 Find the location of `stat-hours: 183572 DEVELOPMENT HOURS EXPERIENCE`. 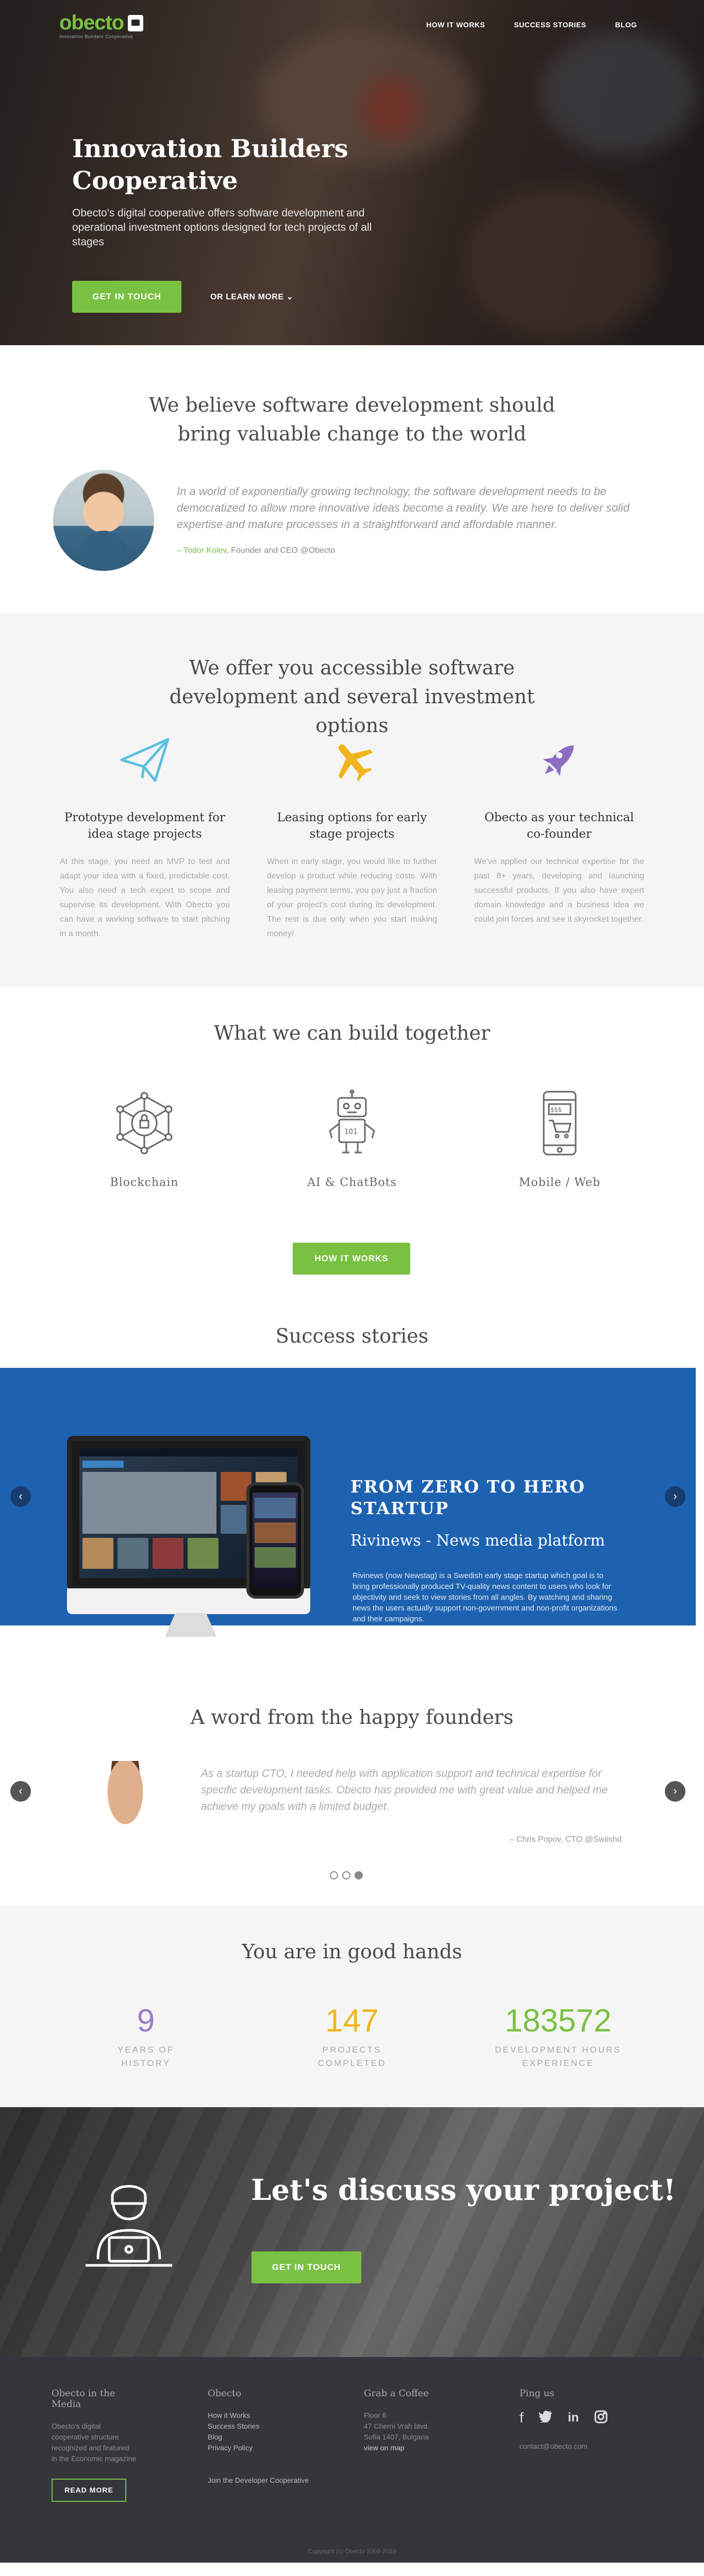

stat-hours: 183572 DEVELOPMENT HOURS EXPERIENCE is located at coordinates (558, 2036).